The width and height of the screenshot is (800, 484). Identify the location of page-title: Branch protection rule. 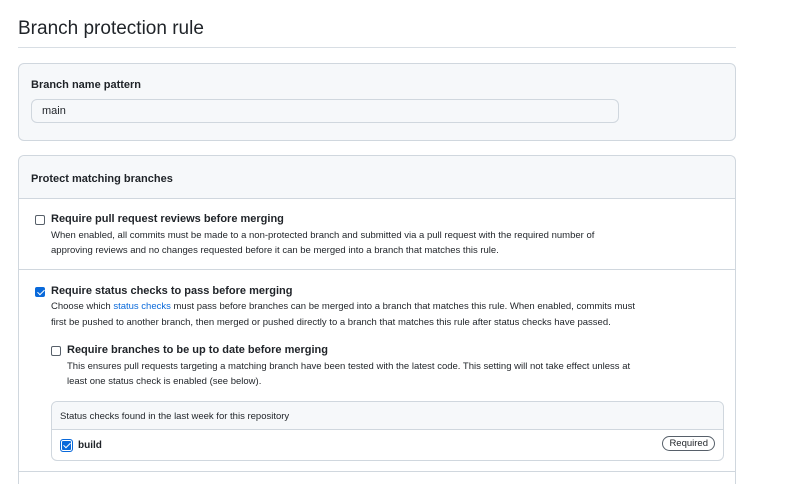
(111, 28).